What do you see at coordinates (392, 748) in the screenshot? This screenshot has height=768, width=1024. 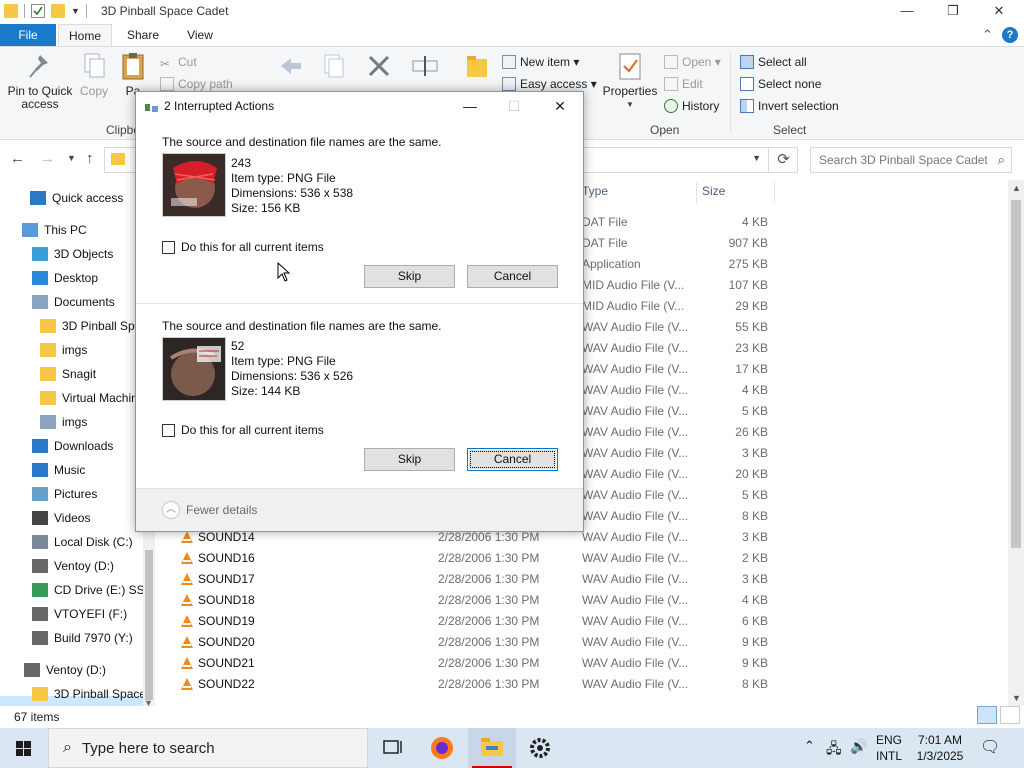 I see `task-view-button` at bounding box center [392, 748].